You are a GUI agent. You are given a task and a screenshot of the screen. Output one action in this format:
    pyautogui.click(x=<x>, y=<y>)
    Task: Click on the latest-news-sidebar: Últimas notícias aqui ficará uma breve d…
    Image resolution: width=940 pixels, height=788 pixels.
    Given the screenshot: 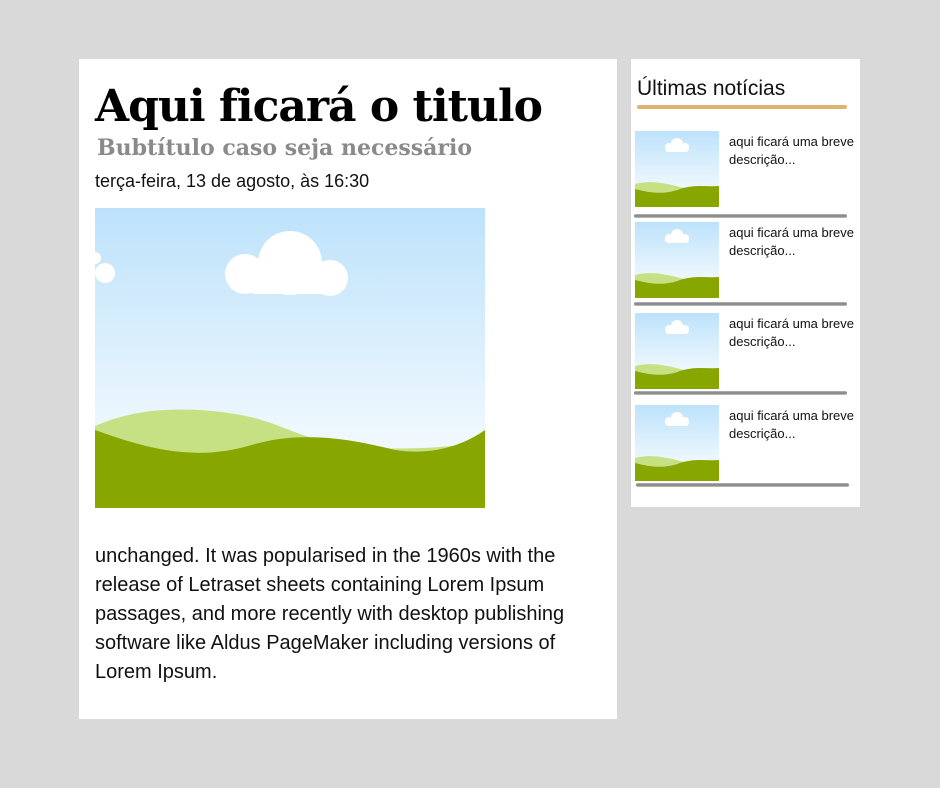 What is the action you would take?
    pyautogui.click(x=745, y=283)
    